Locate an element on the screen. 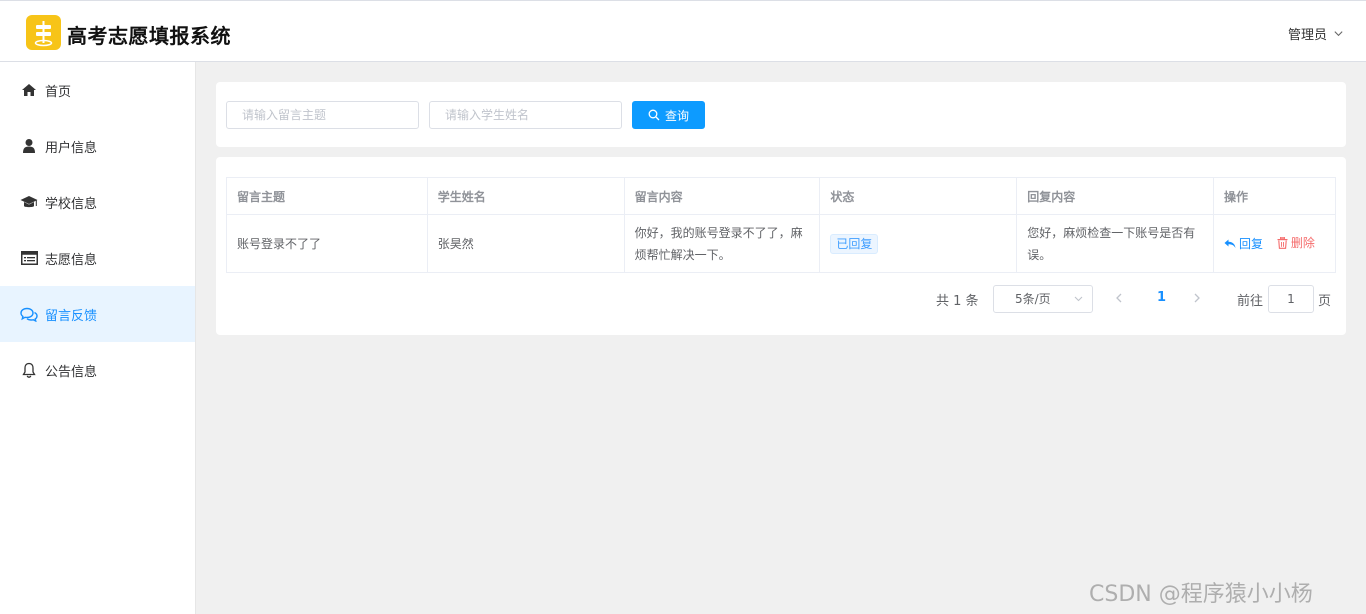  sidebar-item-schools: 学校信息 is located at coordinates (97, 202).